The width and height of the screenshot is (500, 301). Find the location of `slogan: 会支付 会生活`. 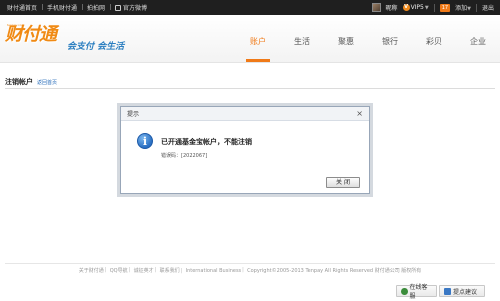

slogan: 会支付 会生活 is located at coordinates (96, 47).